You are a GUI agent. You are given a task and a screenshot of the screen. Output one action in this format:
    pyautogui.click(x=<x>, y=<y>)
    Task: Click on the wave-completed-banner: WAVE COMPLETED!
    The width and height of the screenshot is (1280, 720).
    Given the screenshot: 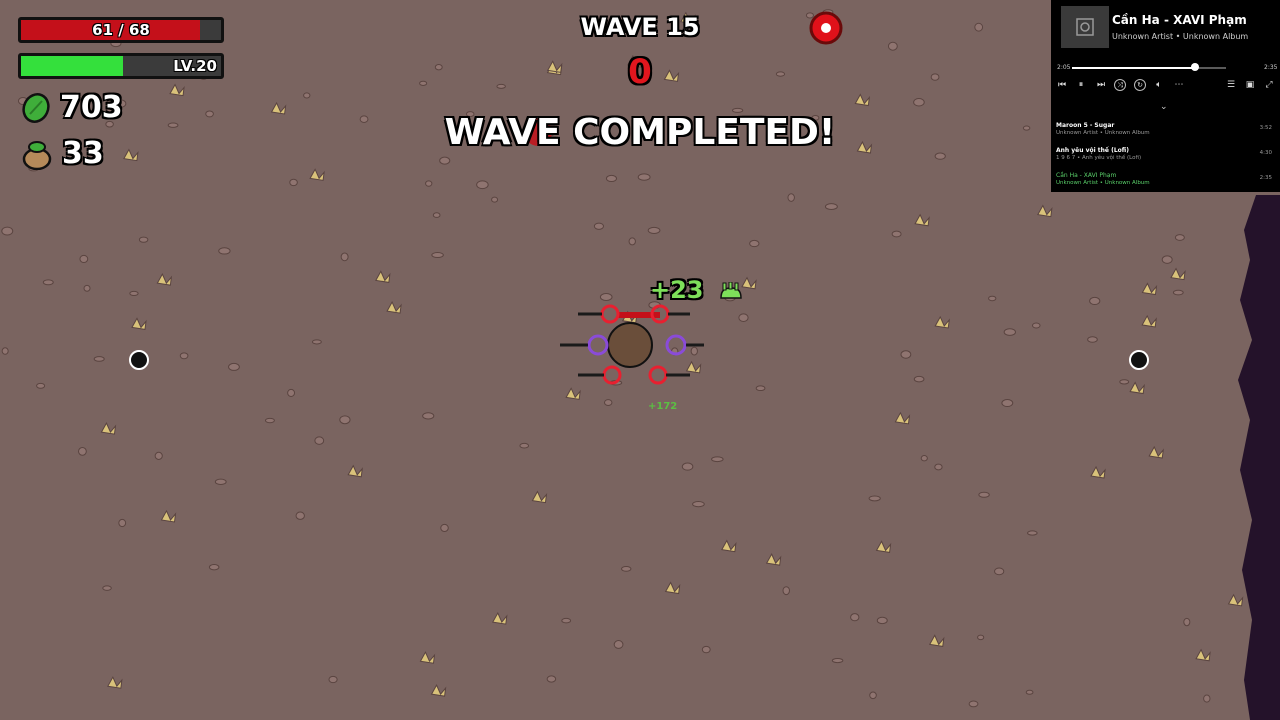 What is the action you would take?
    pyautogui.click(x=640, y=132)
    